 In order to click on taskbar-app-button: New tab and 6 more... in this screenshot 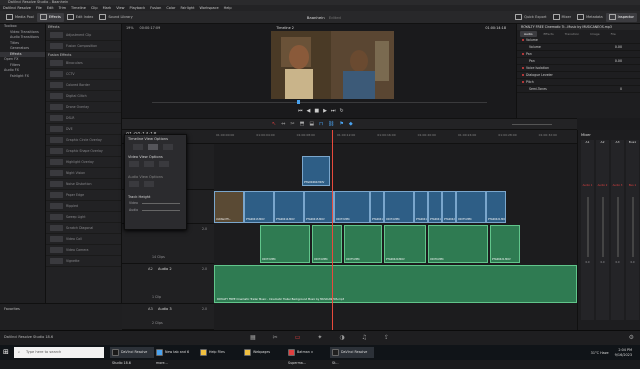, I will do `click(176, 356)`.